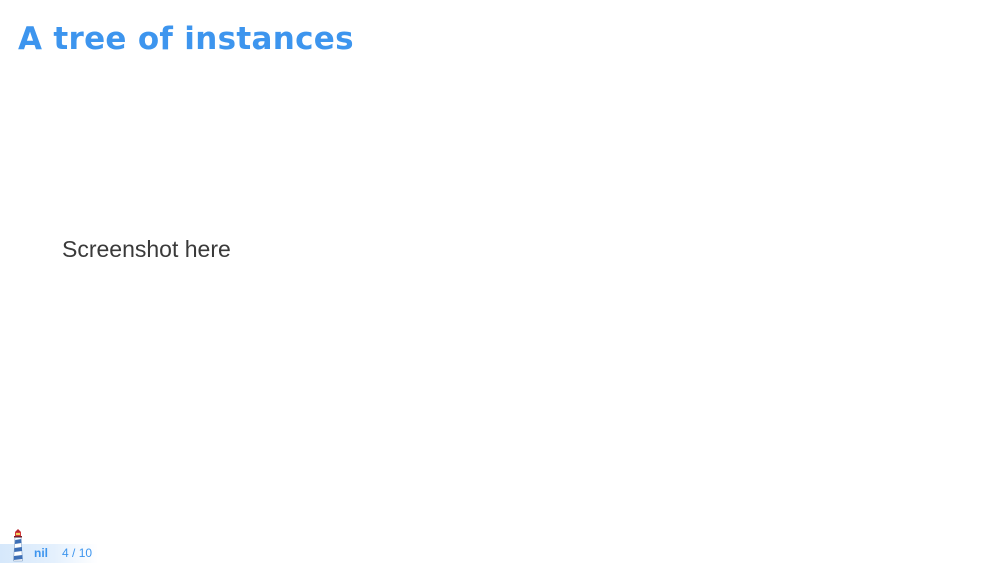  Describe the element at coordinates (146, 249) in the screenshot. I see `screenshot-placeholder-text: Screenshot here` at that location.